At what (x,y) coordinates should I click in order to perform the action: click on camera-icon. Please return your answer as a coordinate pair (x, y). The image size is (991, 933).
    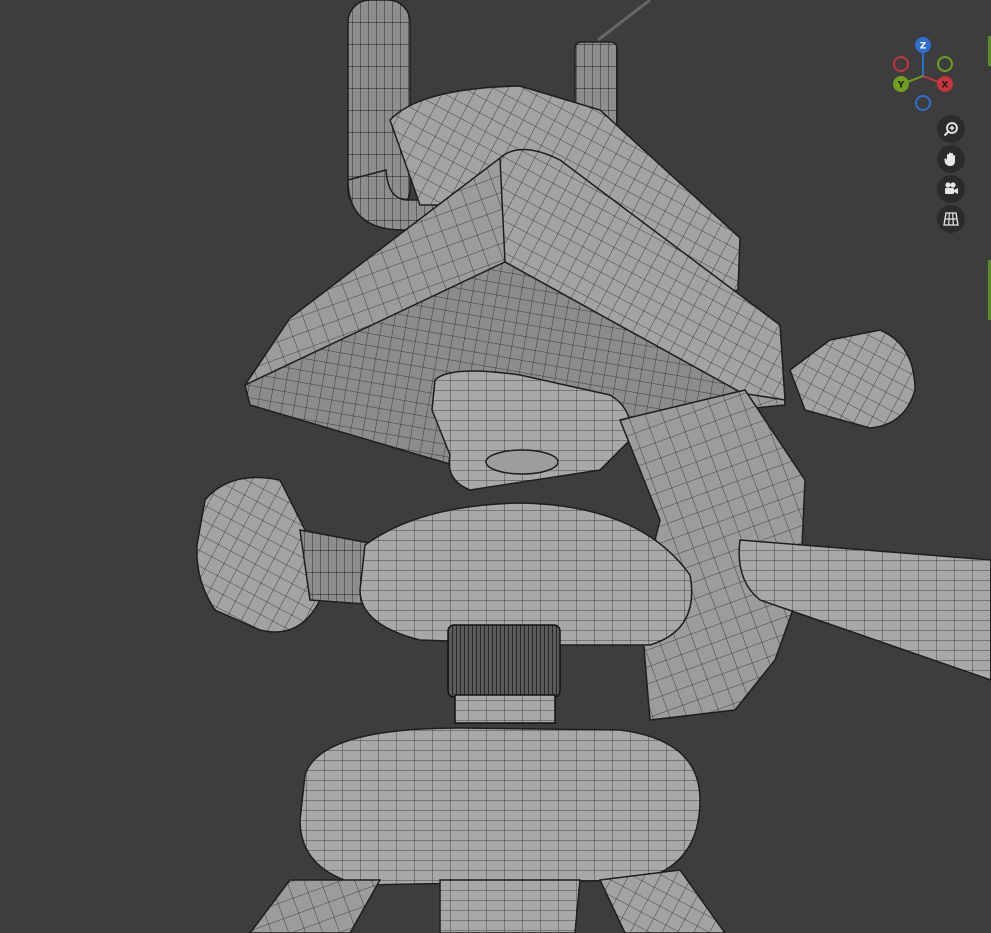
    Looking at the image, I should click on (951, 188).